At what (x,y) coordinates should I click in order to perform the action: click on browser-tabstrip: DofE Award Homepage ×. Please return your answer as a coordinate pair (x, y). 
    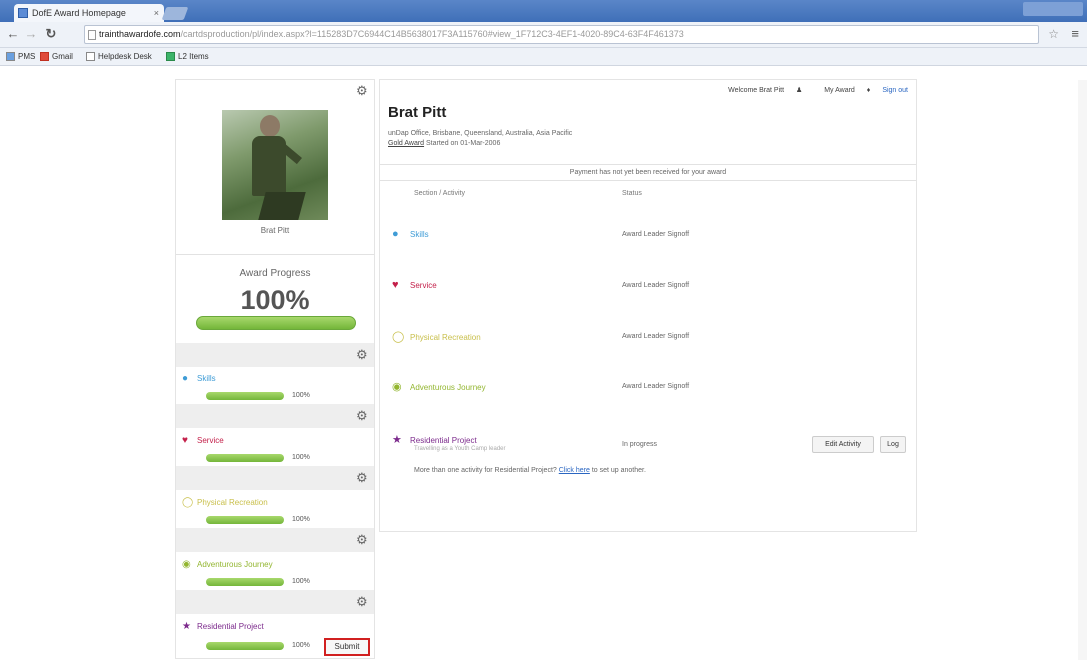
    Looking at the image, I should click on (543, 11).